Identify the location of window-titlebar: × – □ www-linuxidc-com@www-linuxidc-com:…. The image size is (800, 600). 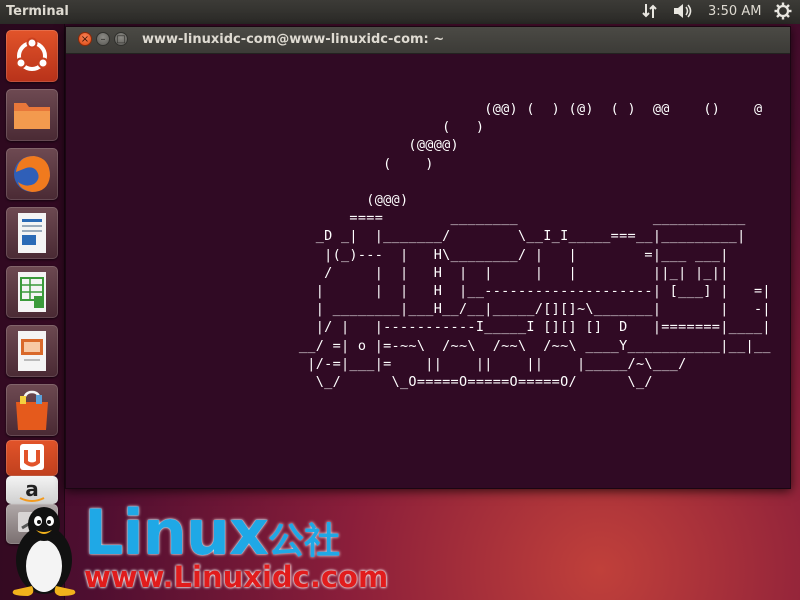
(428, 40).